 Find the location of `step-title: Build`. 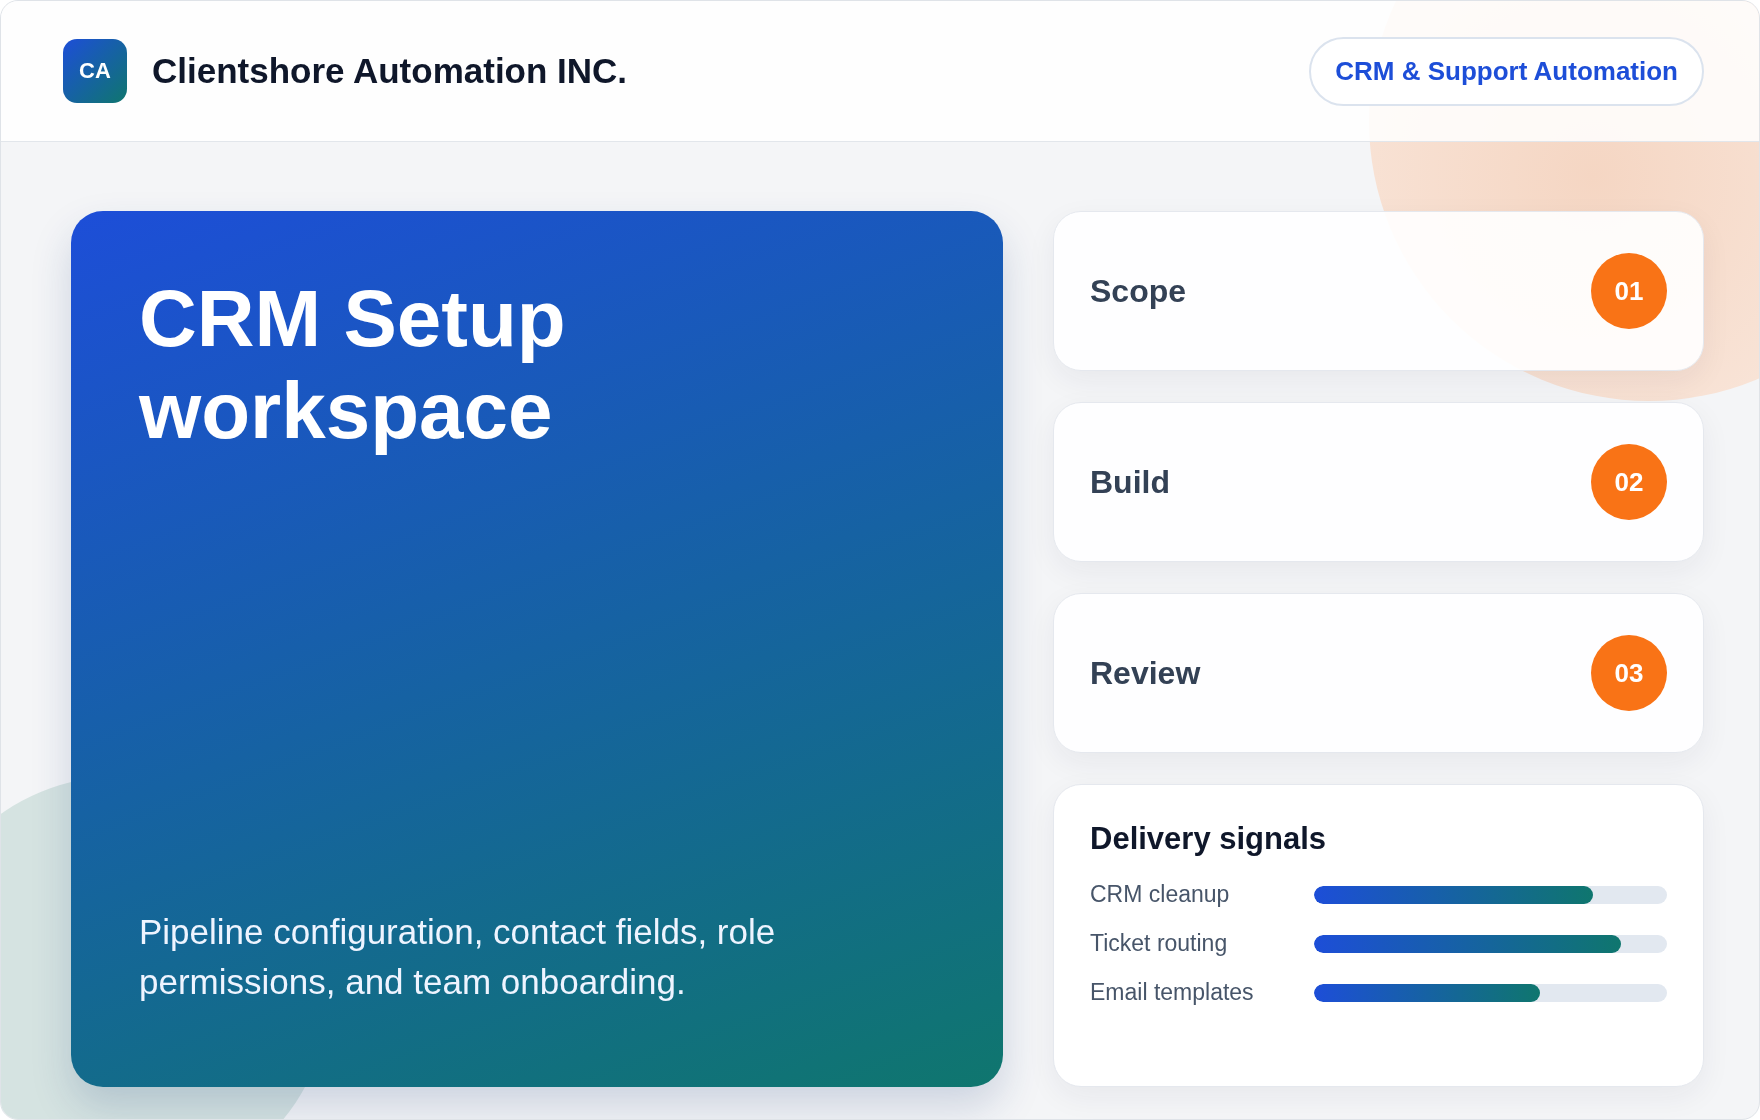

step-title: Build is located at coordinates (1130, 482).